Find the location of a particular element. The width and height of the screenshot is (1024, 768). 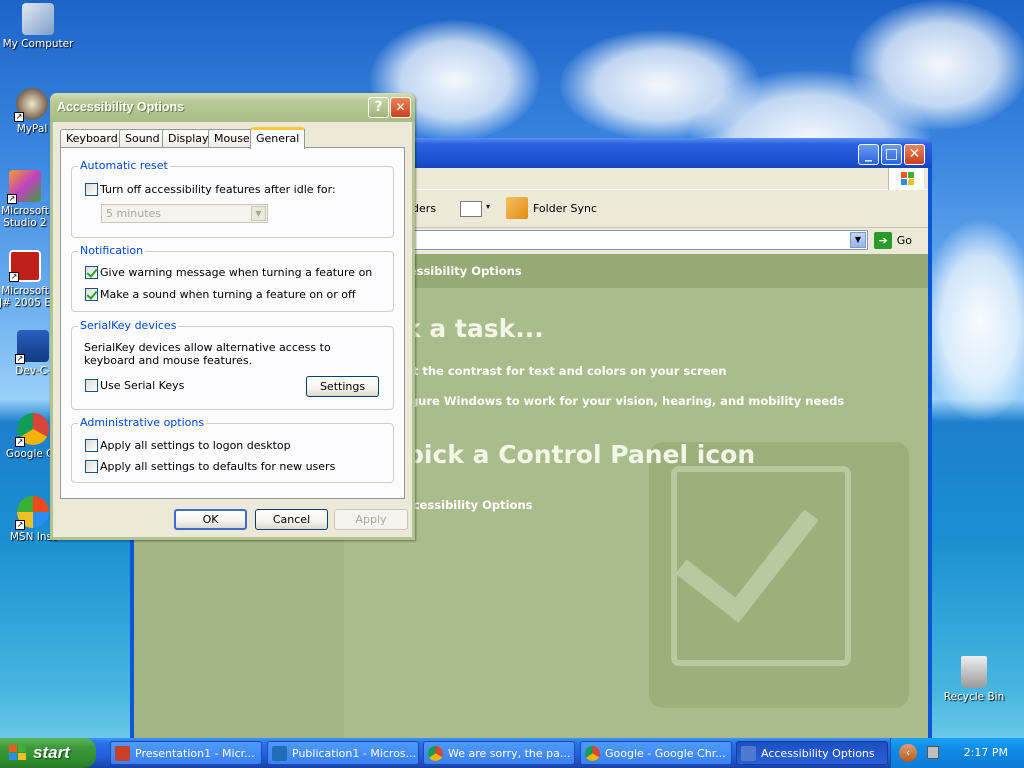

tab-keyboard: Keyboard is located at coordinates (92, 138).